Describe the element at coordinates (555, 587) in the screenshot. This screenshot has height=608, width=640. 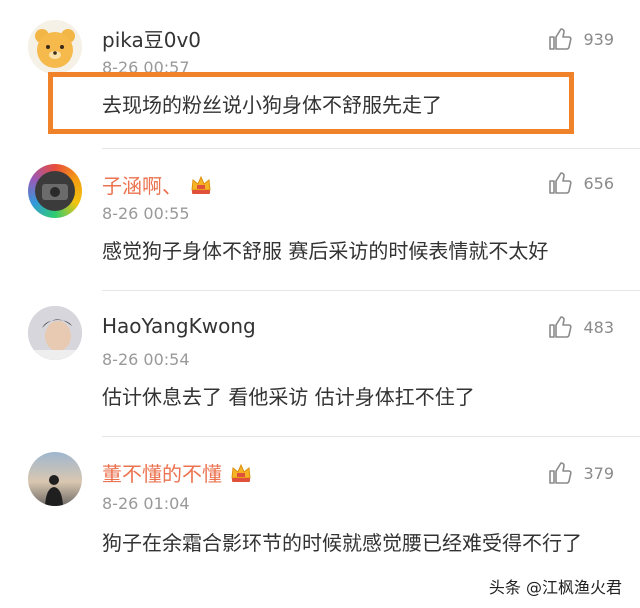
I see `watermark: 头条 @江枫渔火君` at that location.